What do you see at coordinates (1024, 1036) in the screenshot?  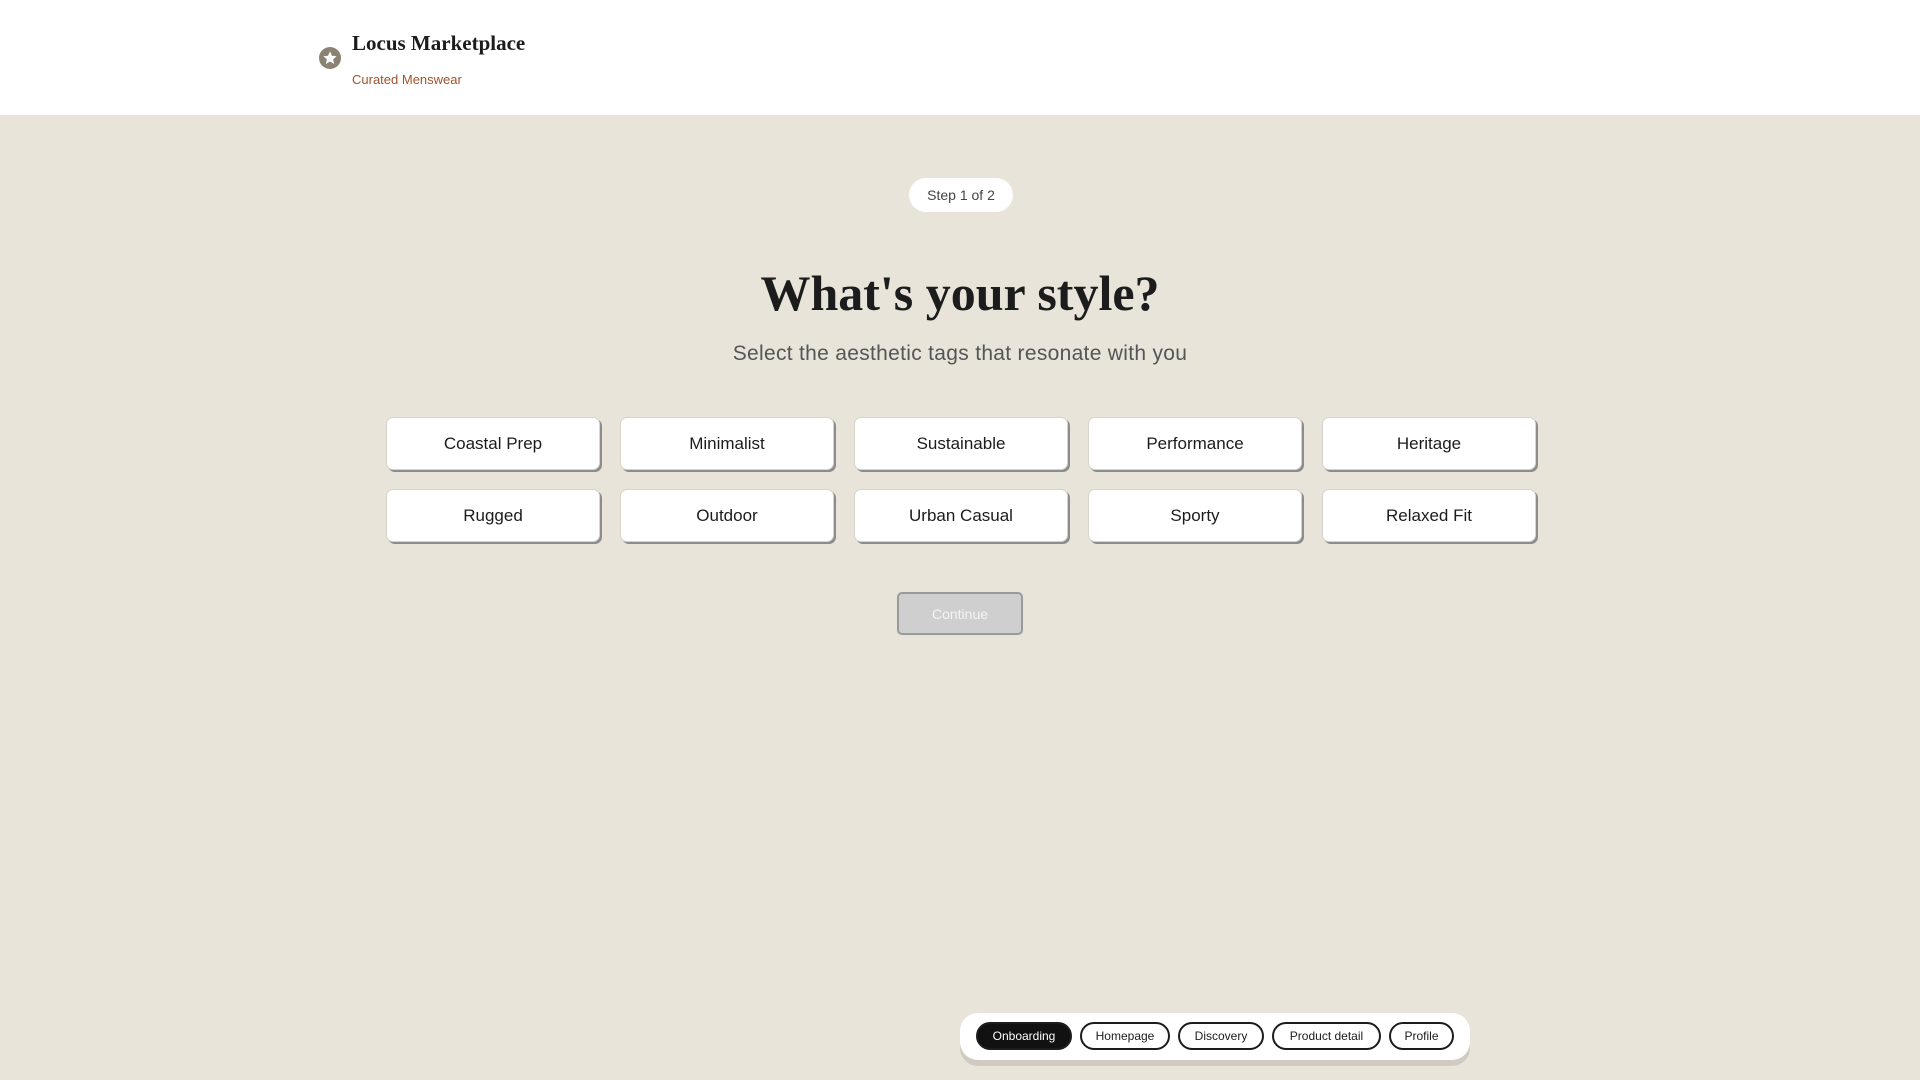 I see `nav-onboarding: Onboarding` at bounding box center [1024, 1036].